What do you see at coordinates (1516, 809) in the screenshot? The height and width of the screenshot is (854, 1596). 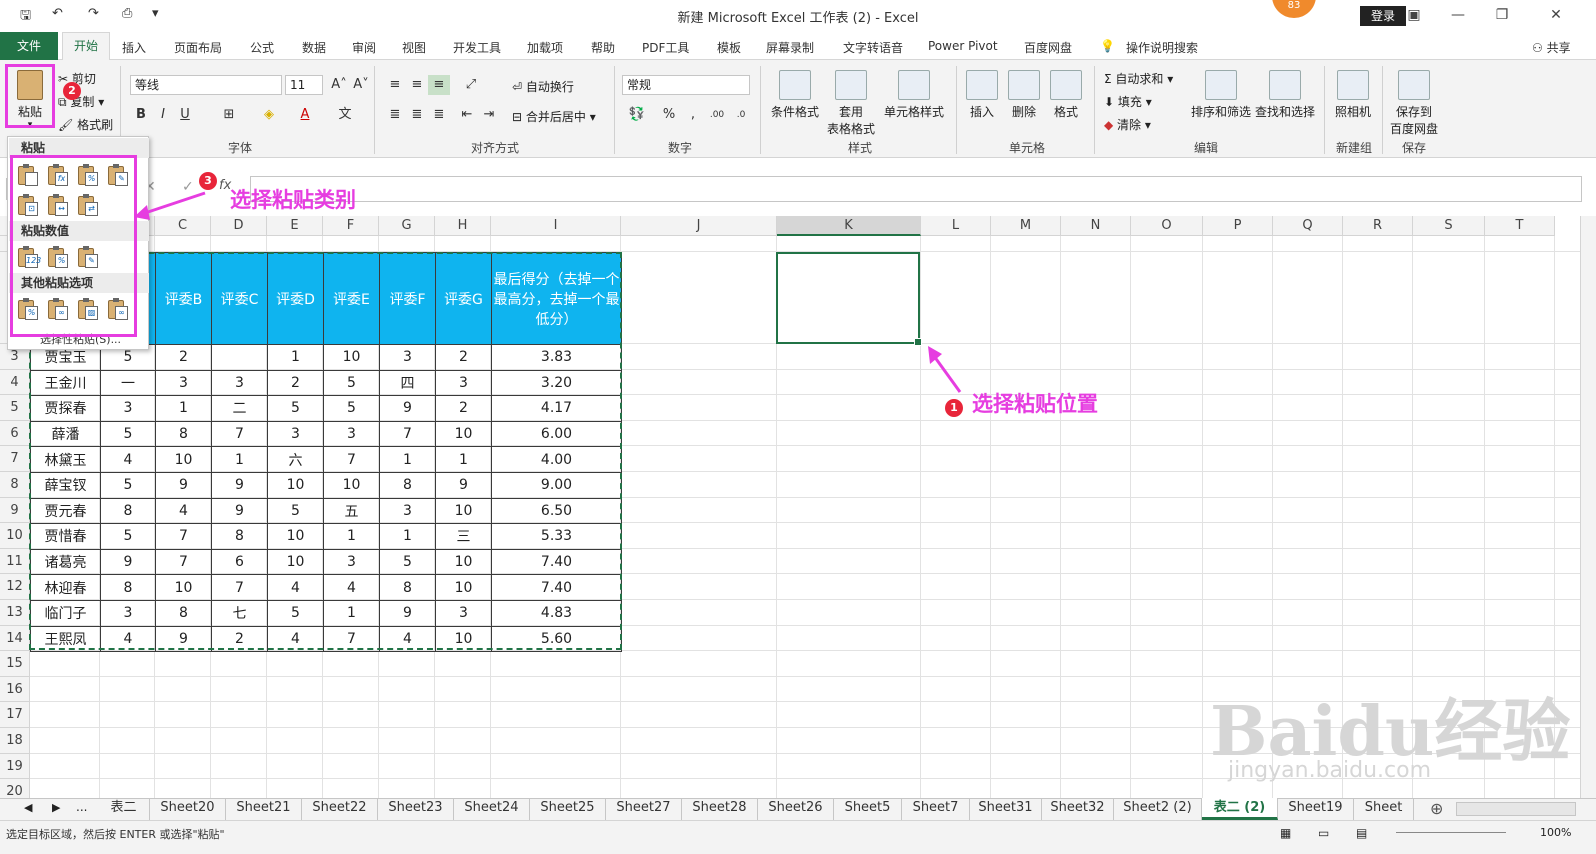 I see `horizontal-scrollbar` at bounding box center [1516, 809].